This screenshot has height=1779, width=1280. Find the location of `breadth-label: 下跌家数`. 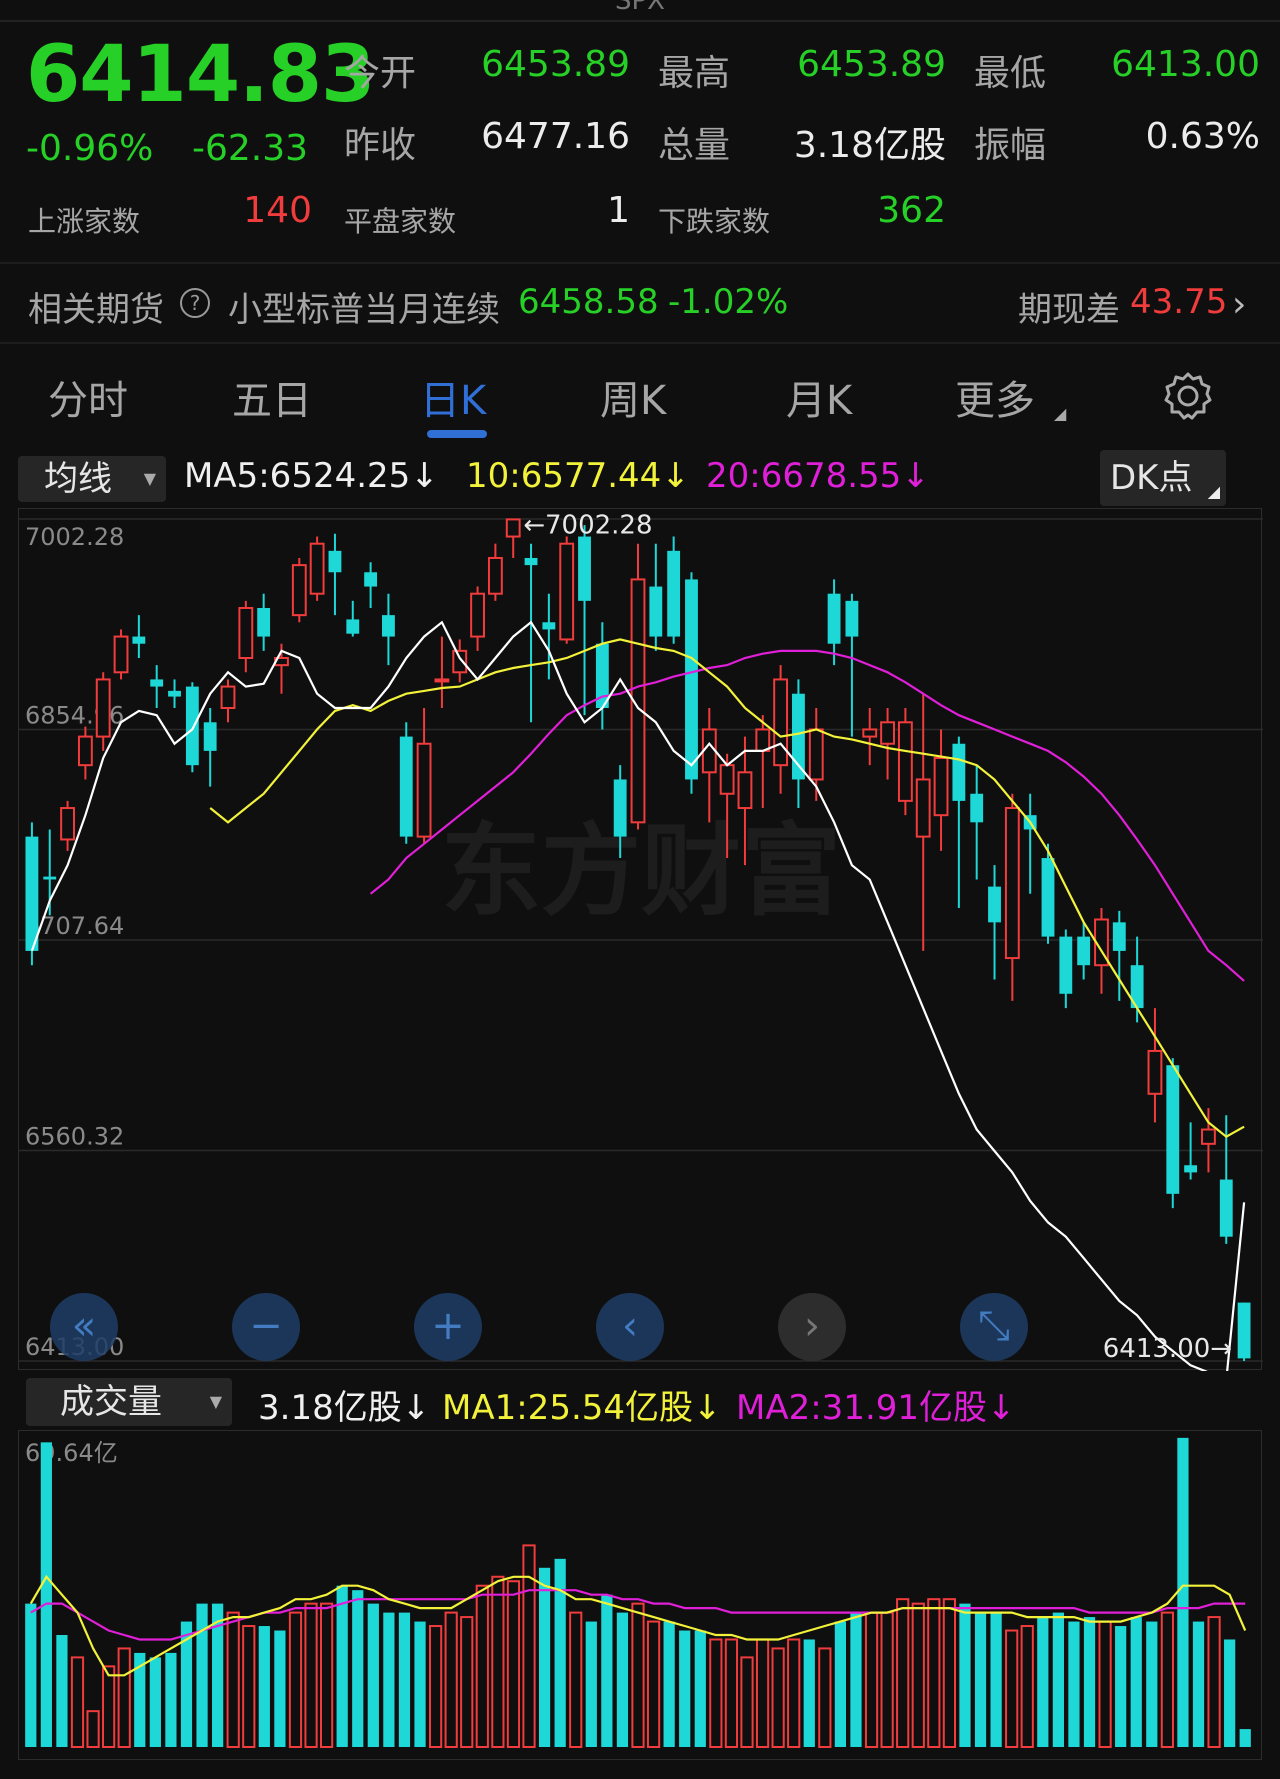

breadth-label: 下跌家数 is located at coordinates (714, 221).